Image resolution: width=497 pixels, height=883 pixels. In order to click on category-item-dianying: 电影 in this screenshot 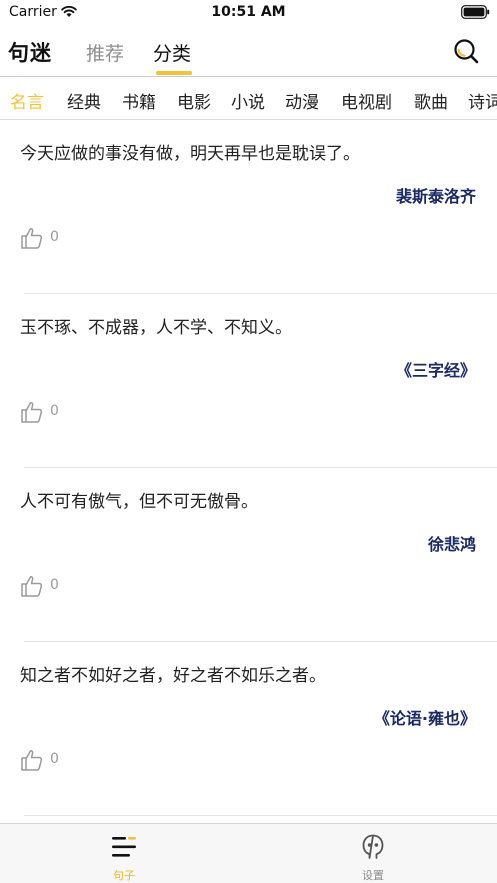, I will do `click(194, 100)`.